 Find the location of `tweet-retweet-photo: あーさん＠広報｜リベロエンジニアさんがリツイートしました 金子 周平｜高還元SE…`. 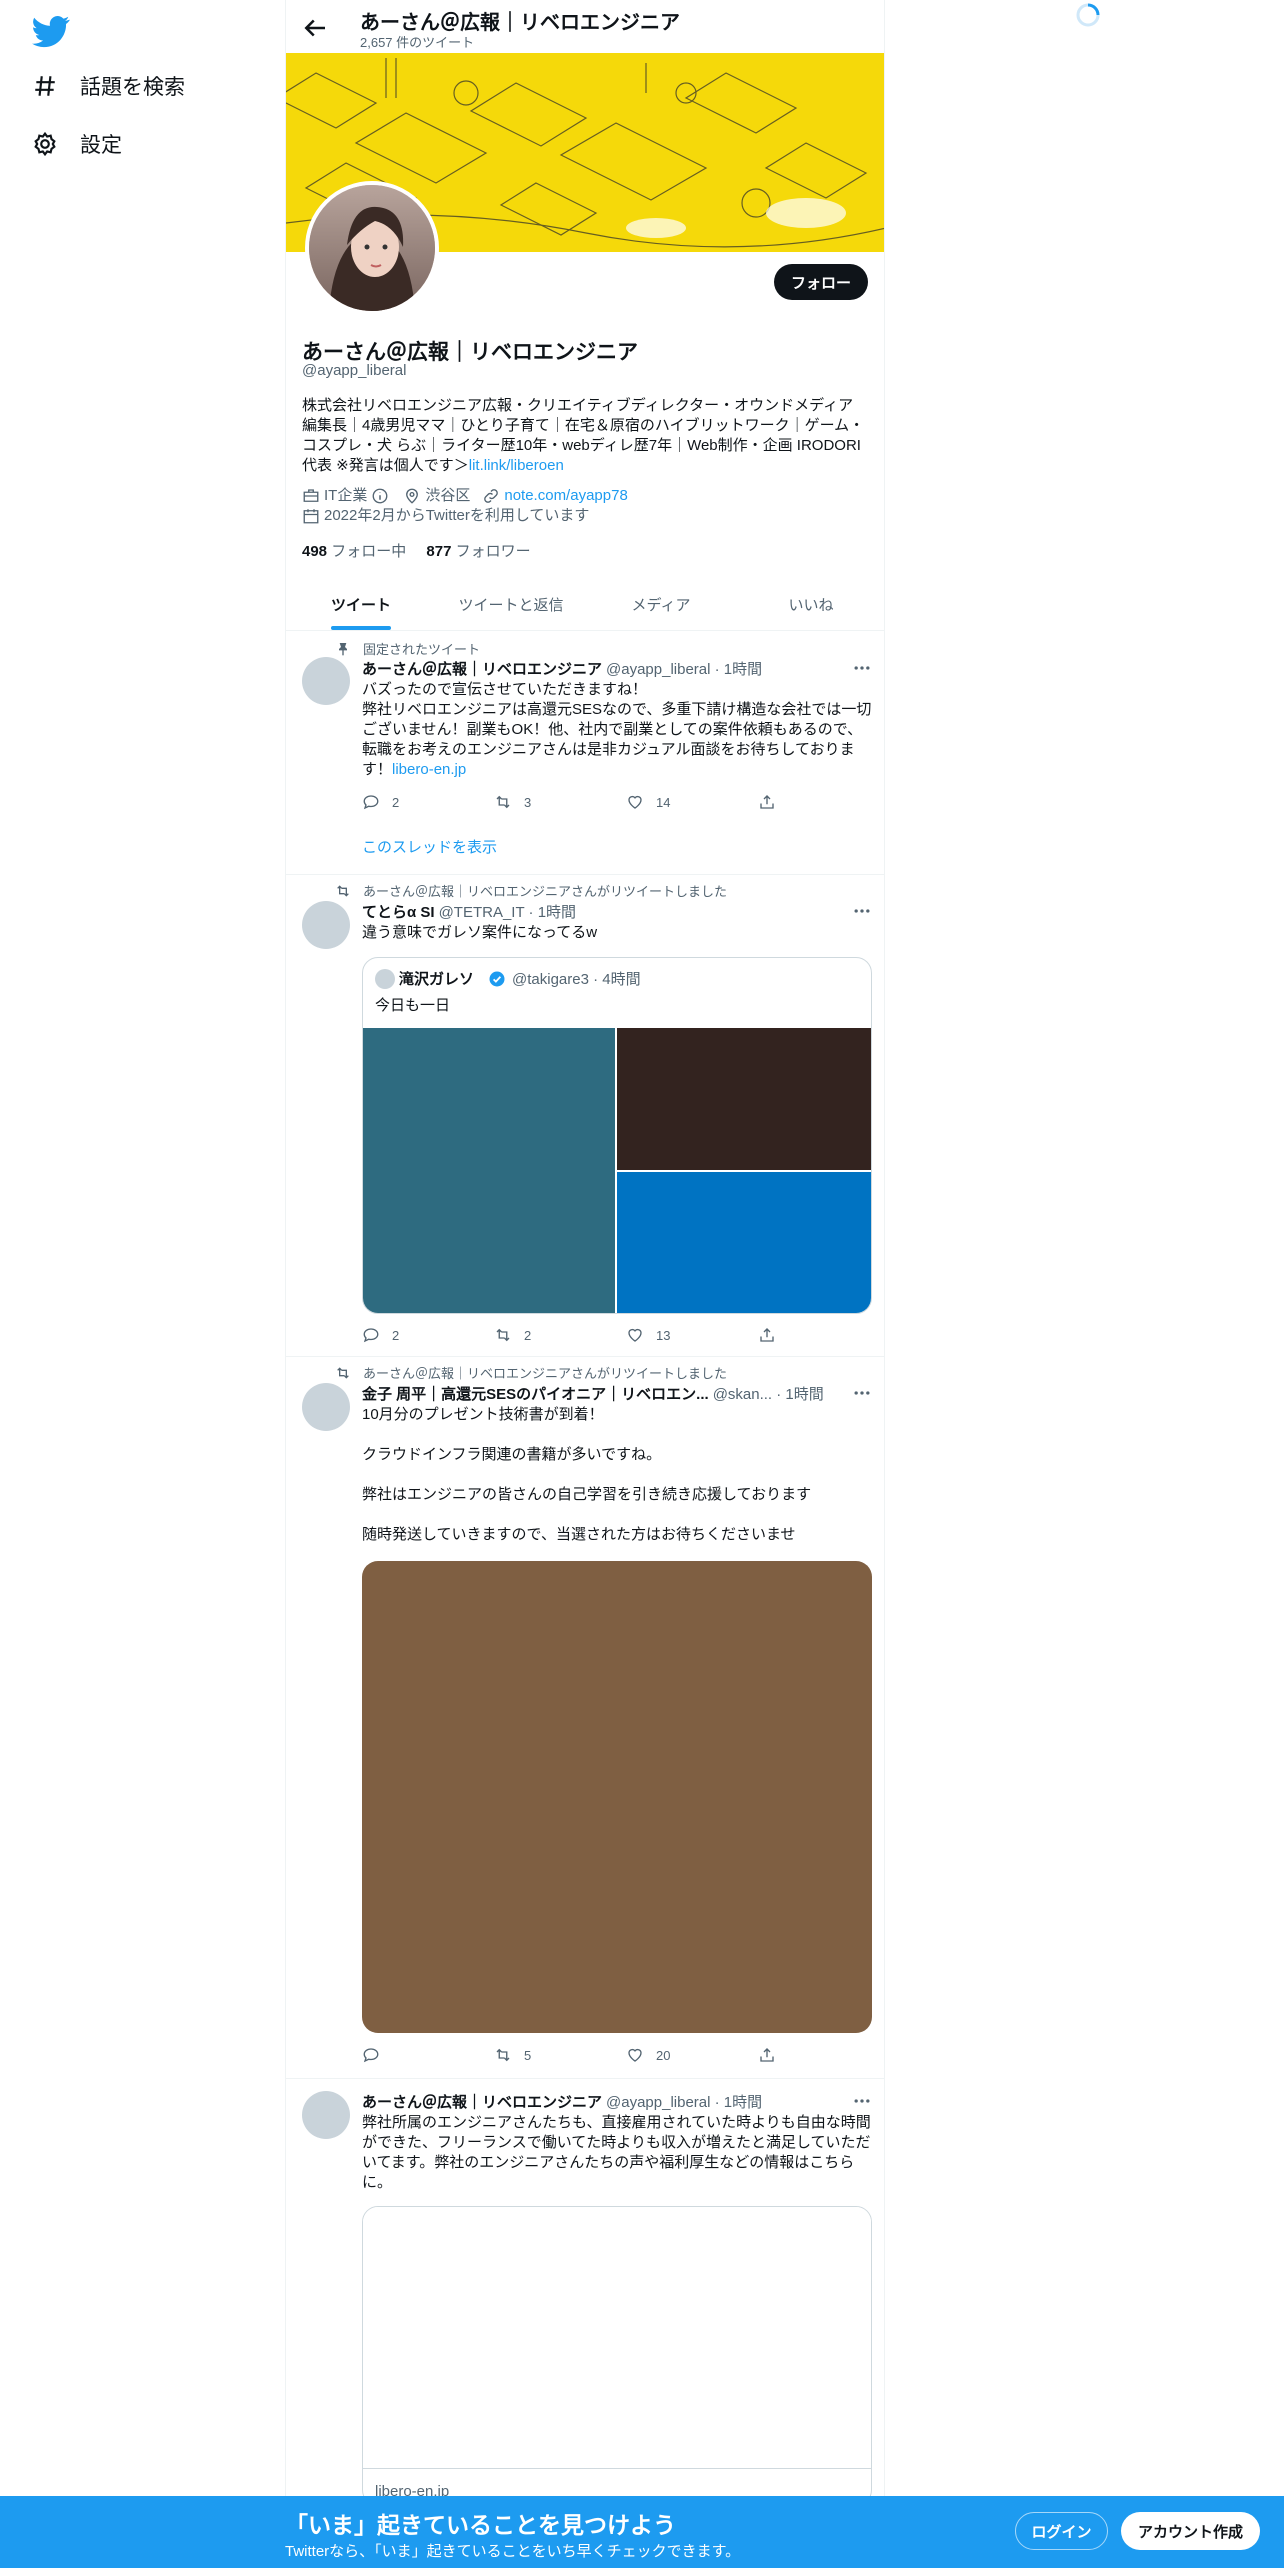

tweet-retweet-photo: あーさん＠広報｜リベロエンジニアさんがリツイートしました 金子 周平｜高還元SE… is located at coordinates (585, 1718).